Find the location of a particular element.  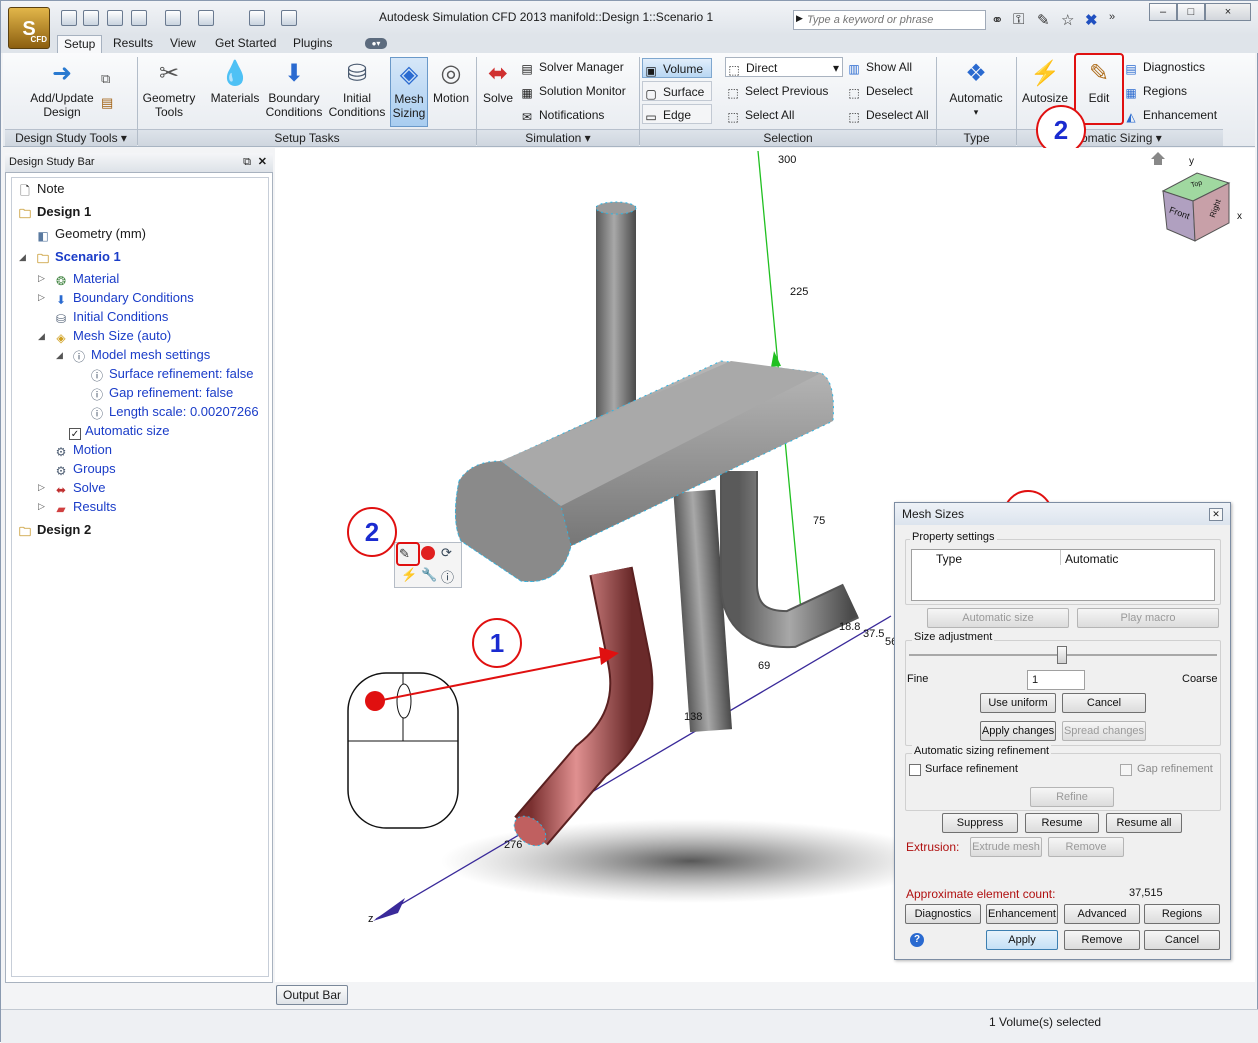

checkbox-checked-icon: ✓ is located at coordinates (75, 434).